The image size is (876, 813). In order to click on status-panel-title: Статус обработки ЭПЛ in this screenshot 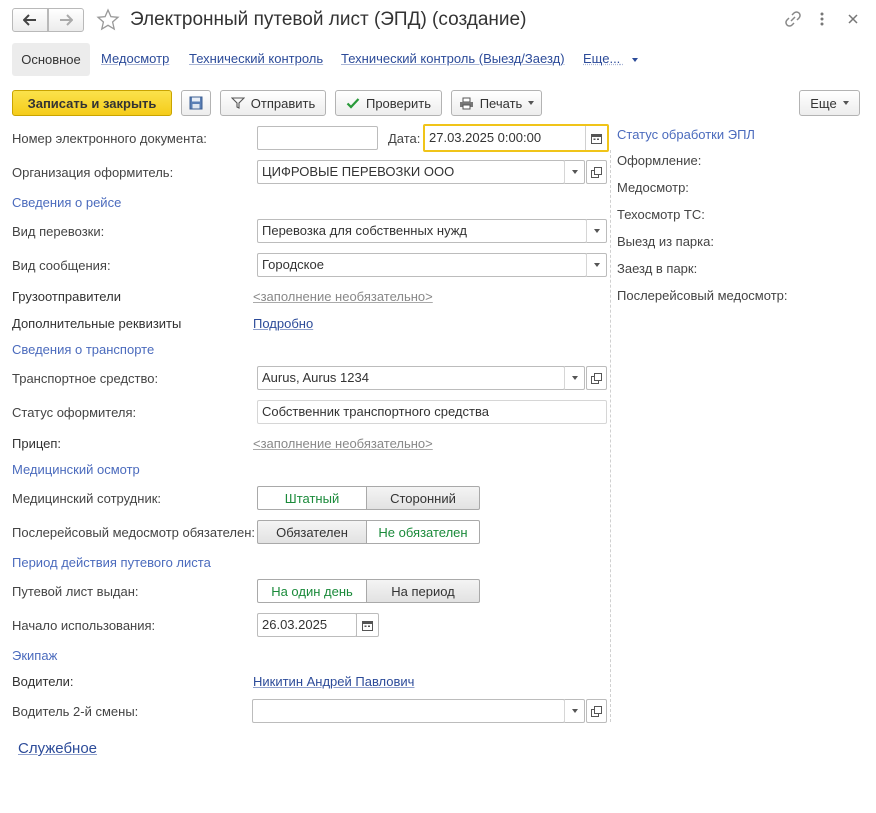, I will do `click(686, 134)`.